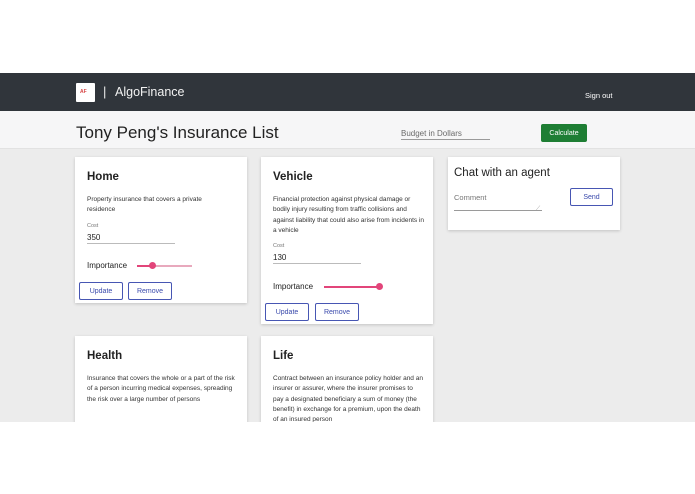 This screenshot has width=695, height=494. I want to click on app-name: AlgoFinance, so click(150, 92).